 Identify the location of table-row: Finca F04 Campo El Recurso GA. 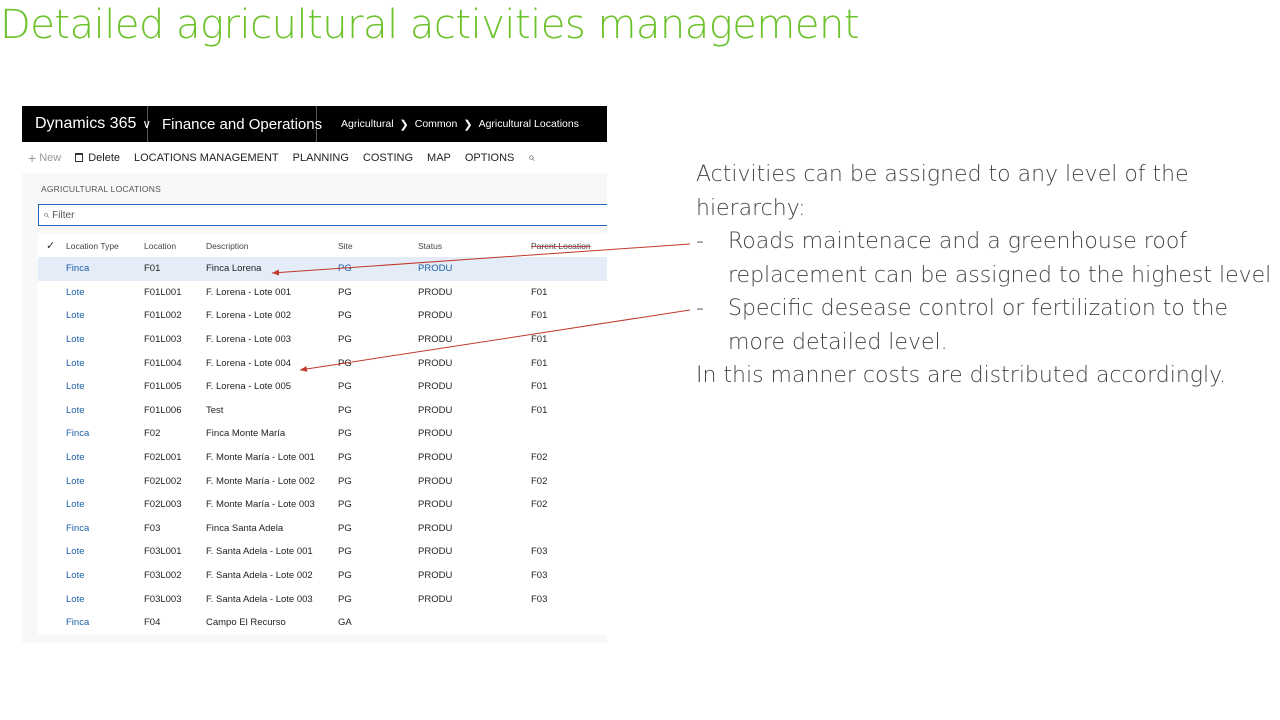
(322, 622).